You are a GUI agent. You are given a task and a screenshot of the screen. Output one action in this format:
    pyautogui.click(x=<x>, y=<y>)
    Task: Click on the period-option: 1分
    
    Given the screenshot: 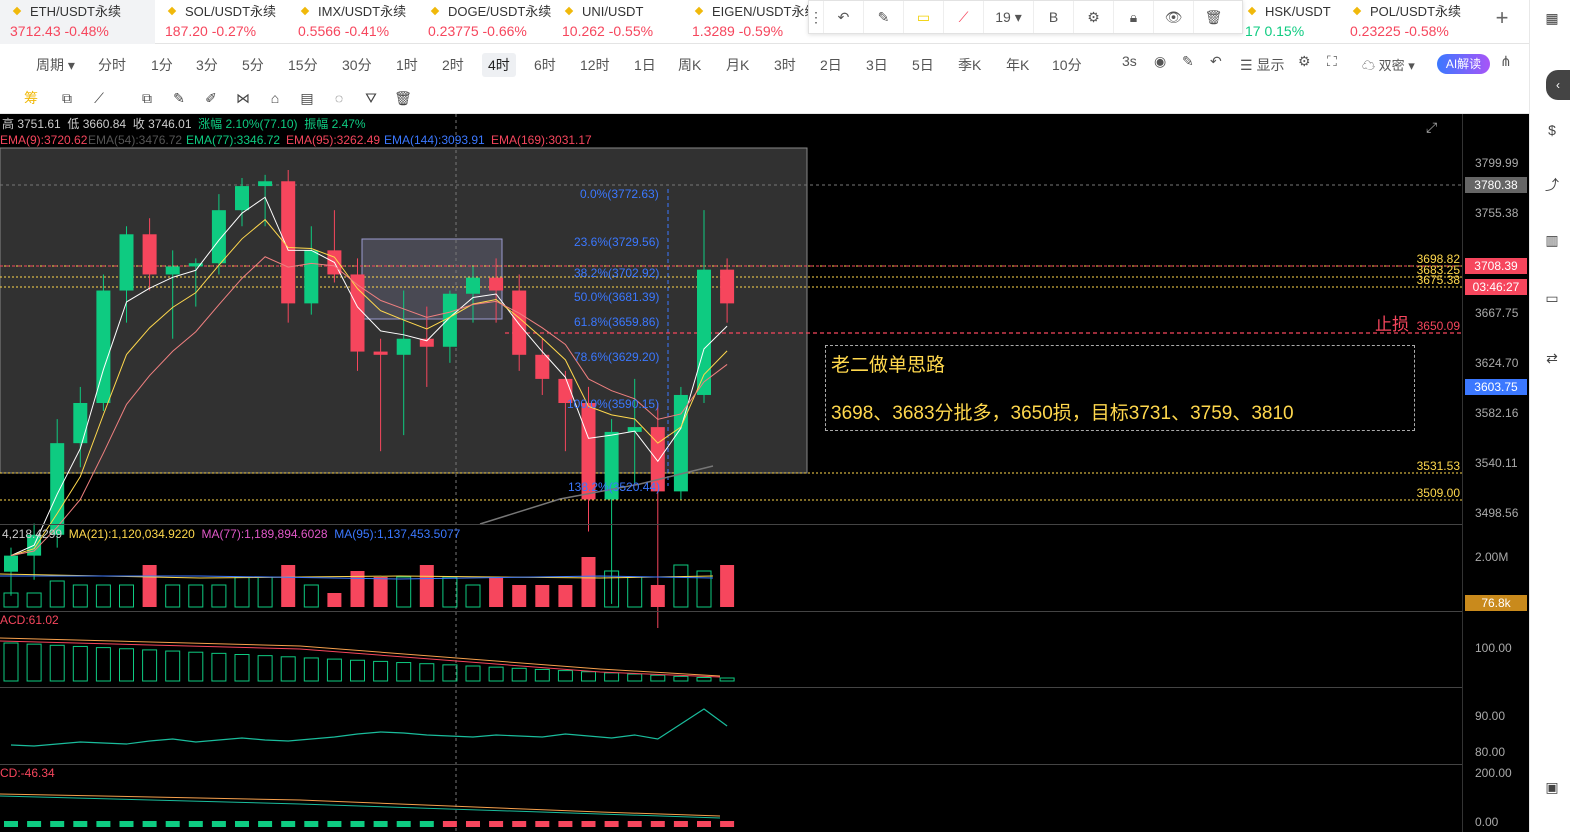 What is the action you would take?
    pyautogui.click(x=162, y=65)
    